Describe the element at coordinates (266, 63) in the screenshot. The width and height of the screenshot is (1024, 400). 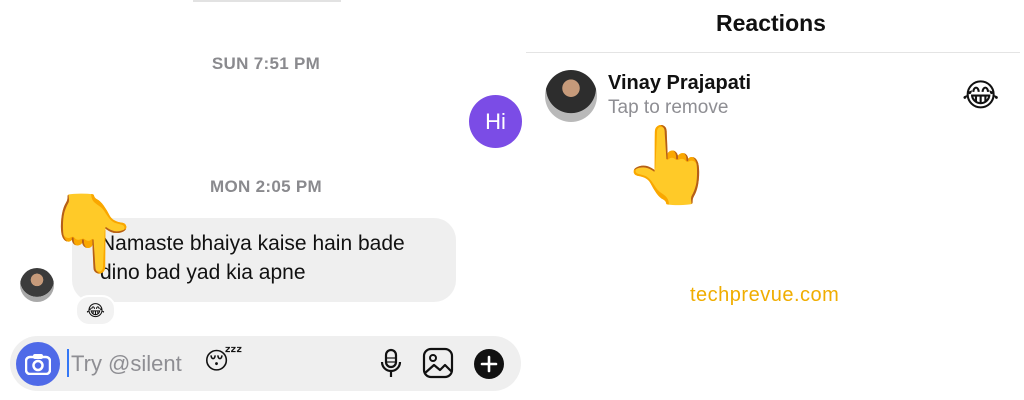
I see `timestamp: SUN 7:51 PM` at that location.